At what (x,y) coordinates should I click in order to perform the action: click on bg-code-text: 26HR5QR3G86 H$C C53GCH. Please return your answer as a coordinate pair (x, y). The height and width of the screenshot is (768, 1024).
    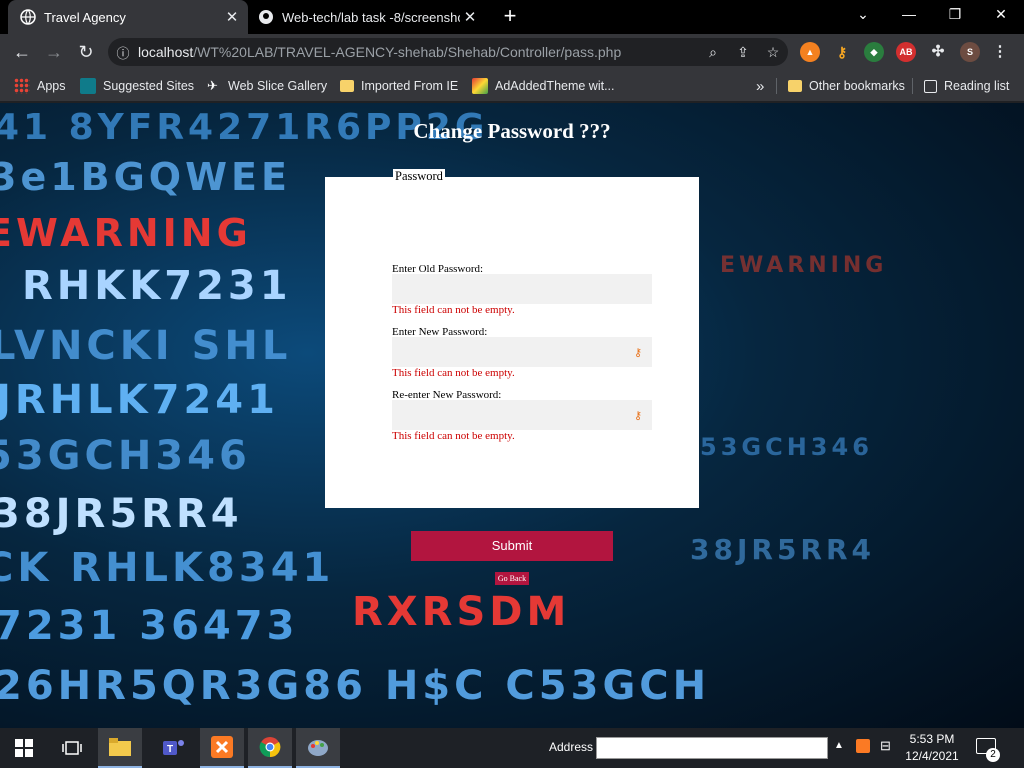
    Looking at the image, I should click on (355, 686).